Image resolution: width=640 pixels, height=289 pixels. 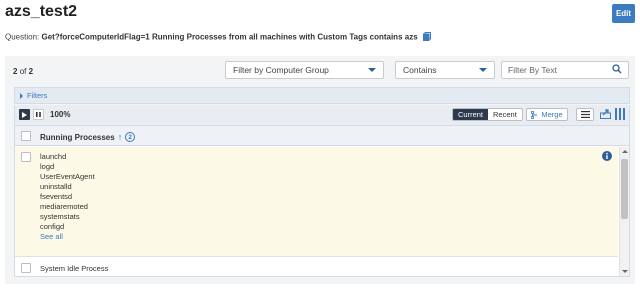 What do you see at coordinates (31, 71) in the screenshot?
I see `count-total: 2` at bounding box center [31, 71].